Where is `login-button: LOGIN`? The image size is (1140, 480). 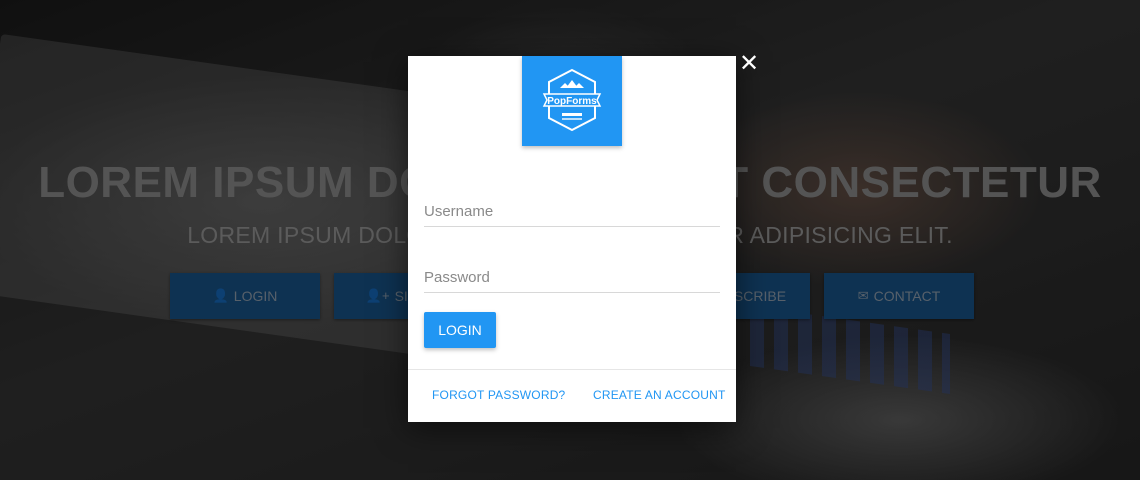
login-button: LOGIN is located at coordinates (460, 330).